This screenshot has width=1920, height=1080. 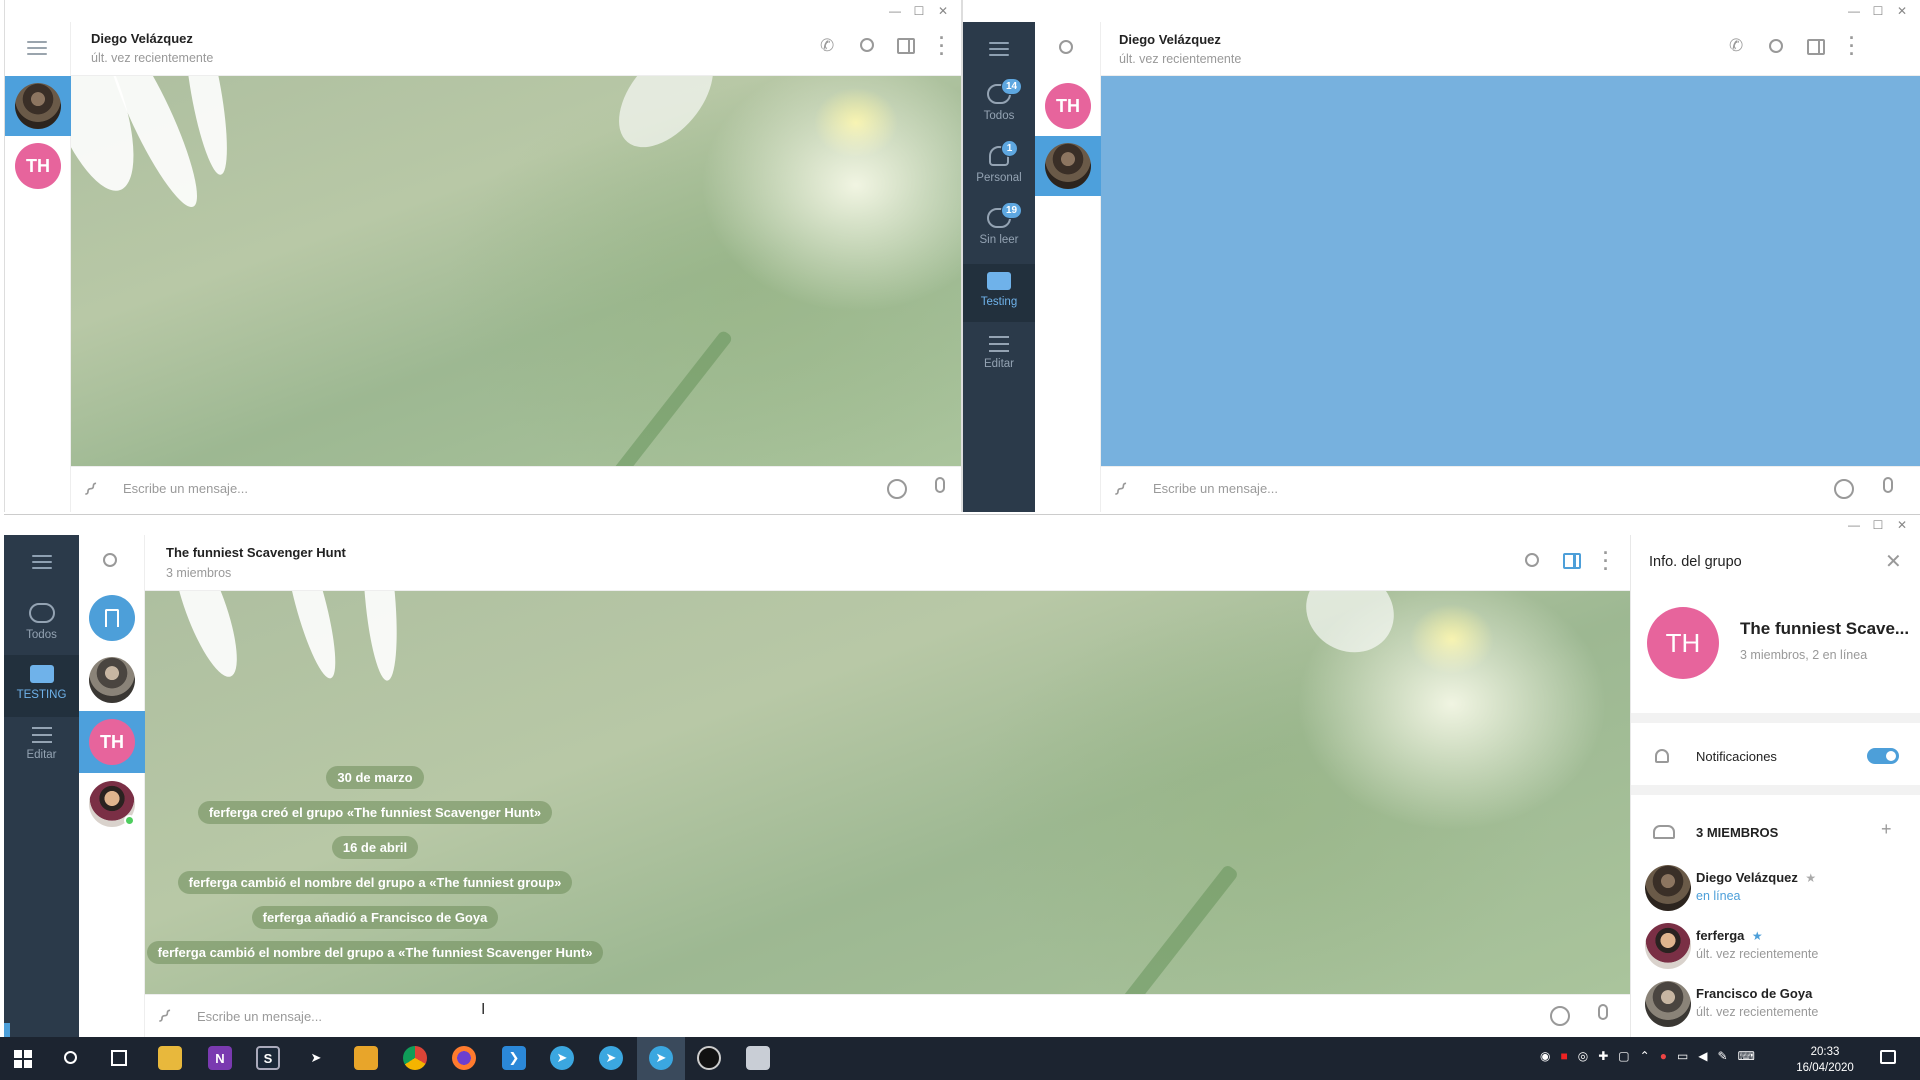 I want to click on firefox-icon, so click(x=464, y=1058).